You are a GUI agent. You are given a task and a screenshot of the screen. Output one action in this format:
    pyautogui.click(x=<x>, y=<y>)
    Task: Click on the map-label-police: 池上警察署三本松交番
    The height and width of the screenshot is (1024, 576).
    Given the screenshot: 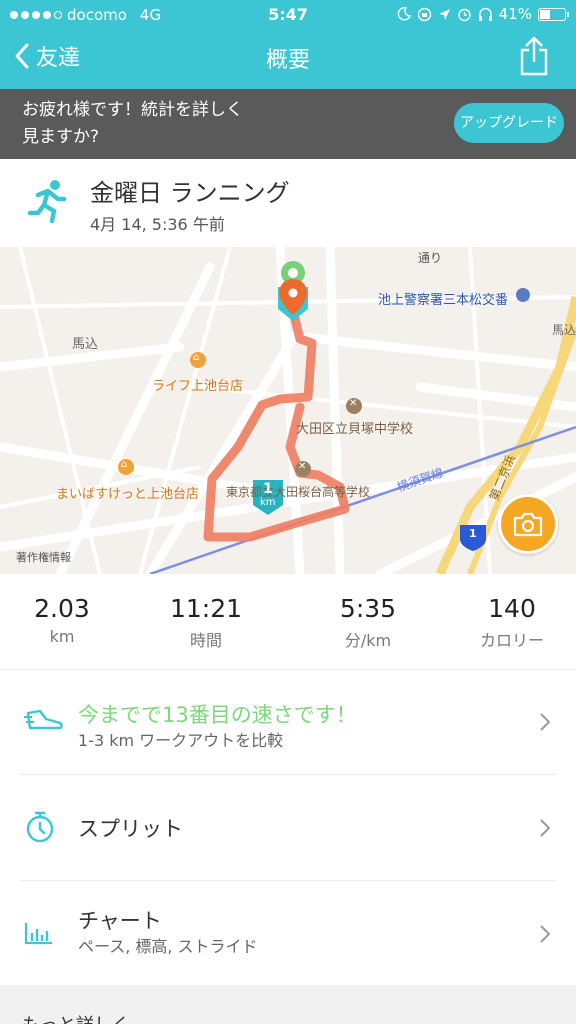 What is the action you would take?
    pyautogui.click(x=443, y=300)
    